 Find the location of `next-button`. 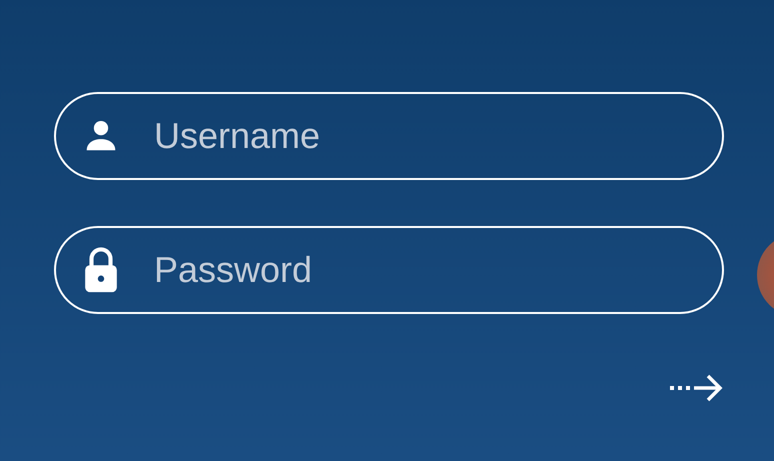

next-button is located at coordinates (696, 388).